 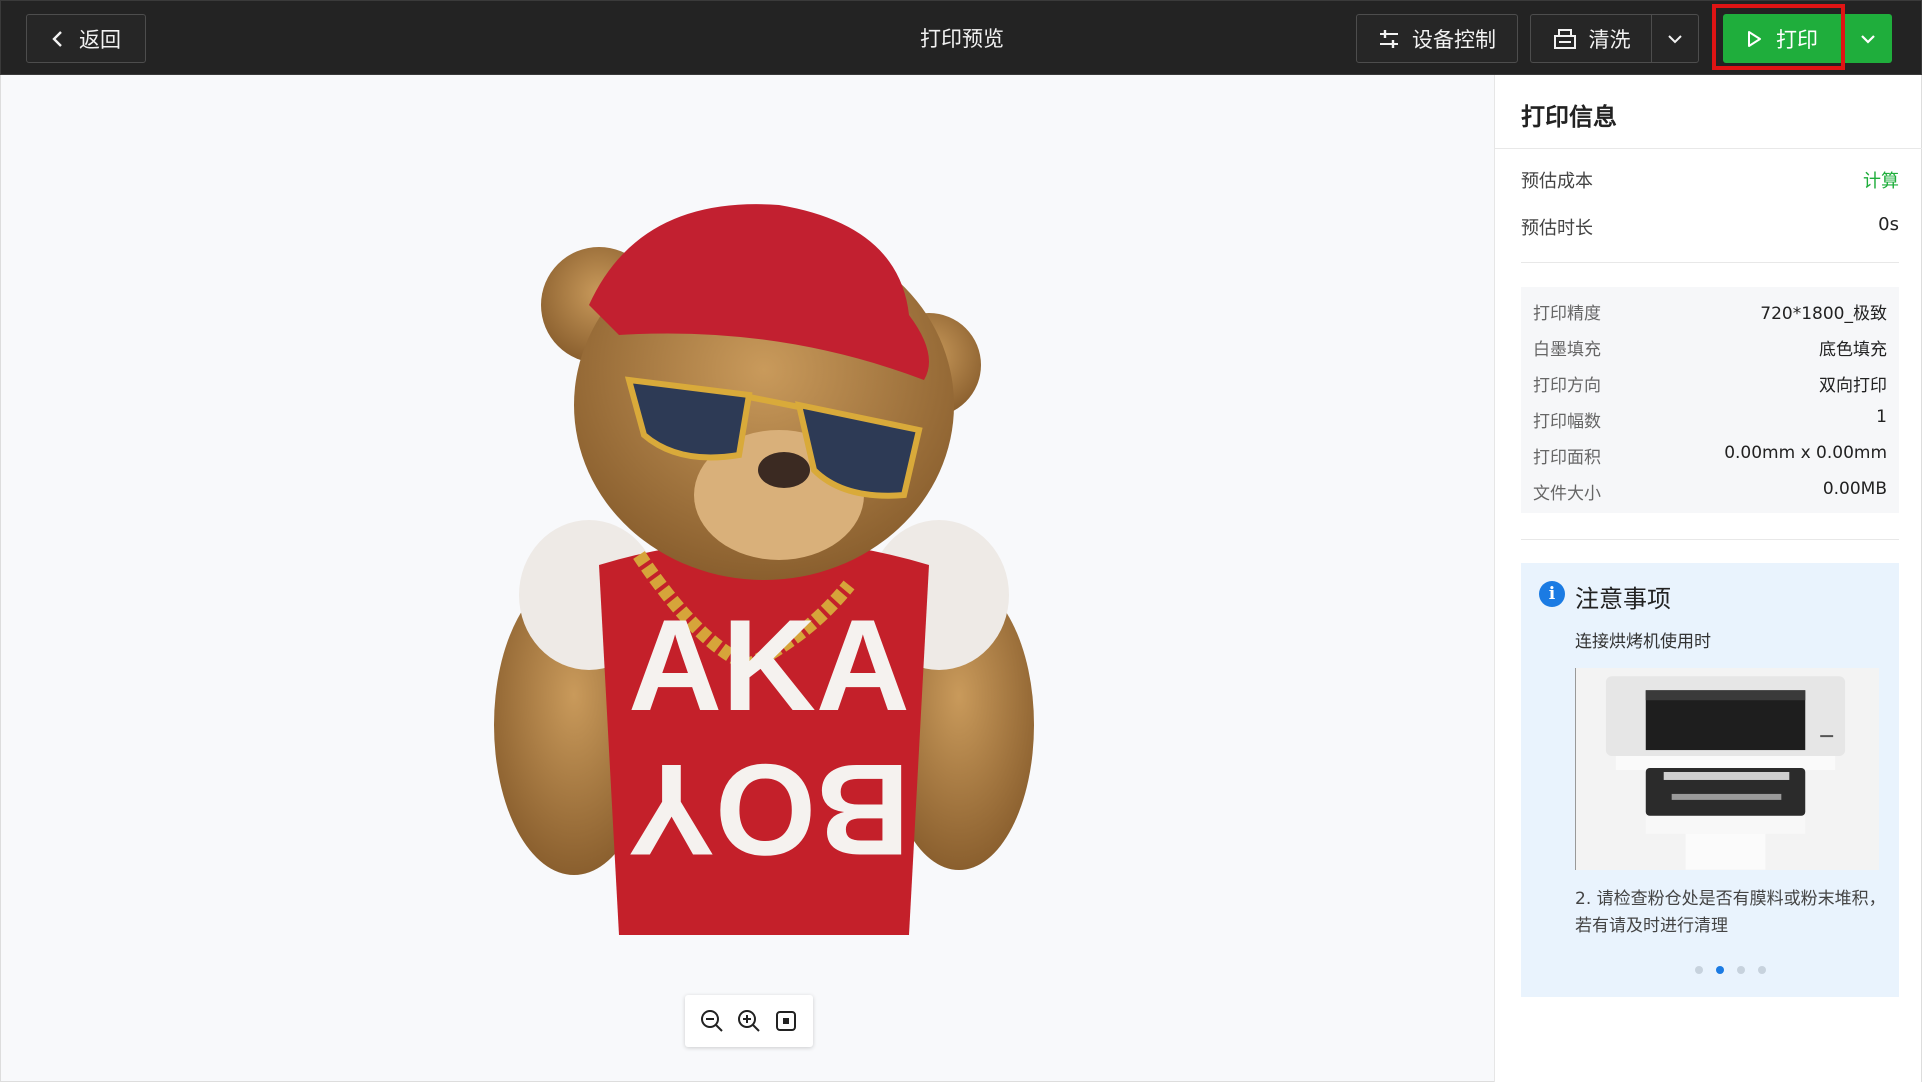 What do you see at coordinates (1564, 38) in the screenshot?
I see `printhead-icon` at bounding box center [1564, 38].